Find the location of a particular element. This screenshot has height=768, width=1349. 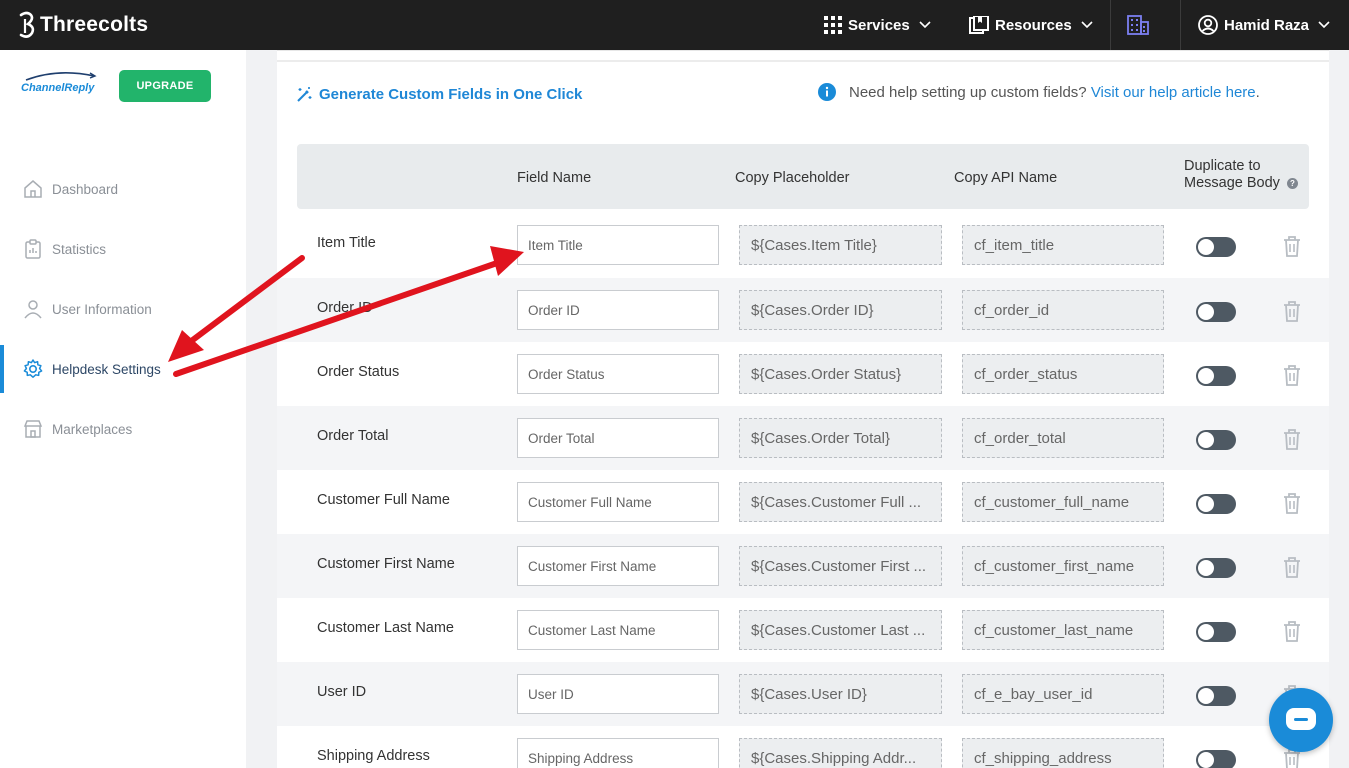

user-icon is located at coordinates (33, 309).